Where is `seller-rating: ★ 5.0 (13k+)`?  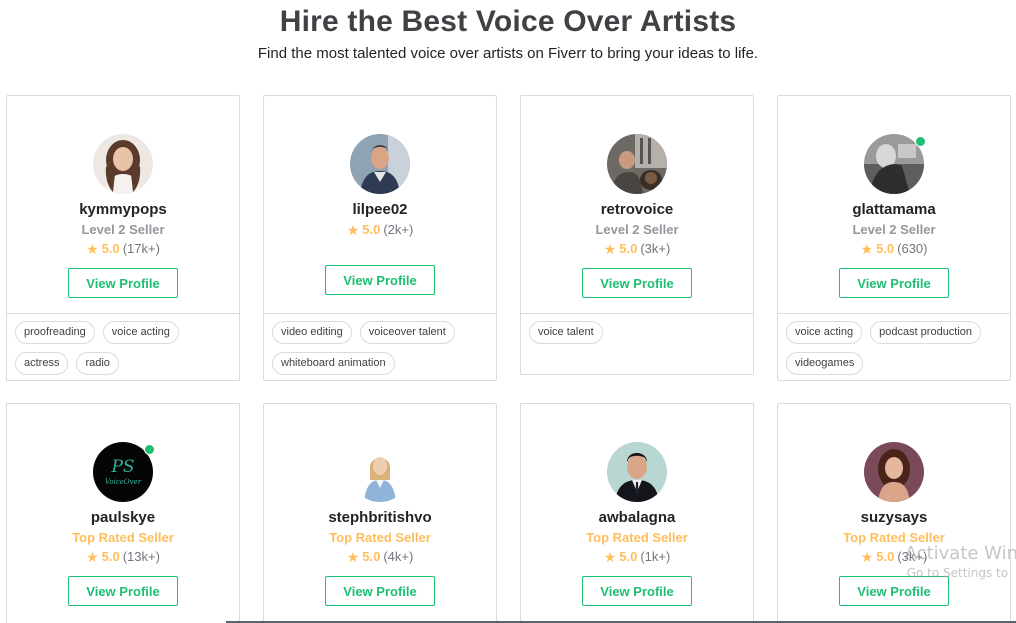 seller-rating: ★ 5.0 (13k+) is located at coordinates (123, 557).